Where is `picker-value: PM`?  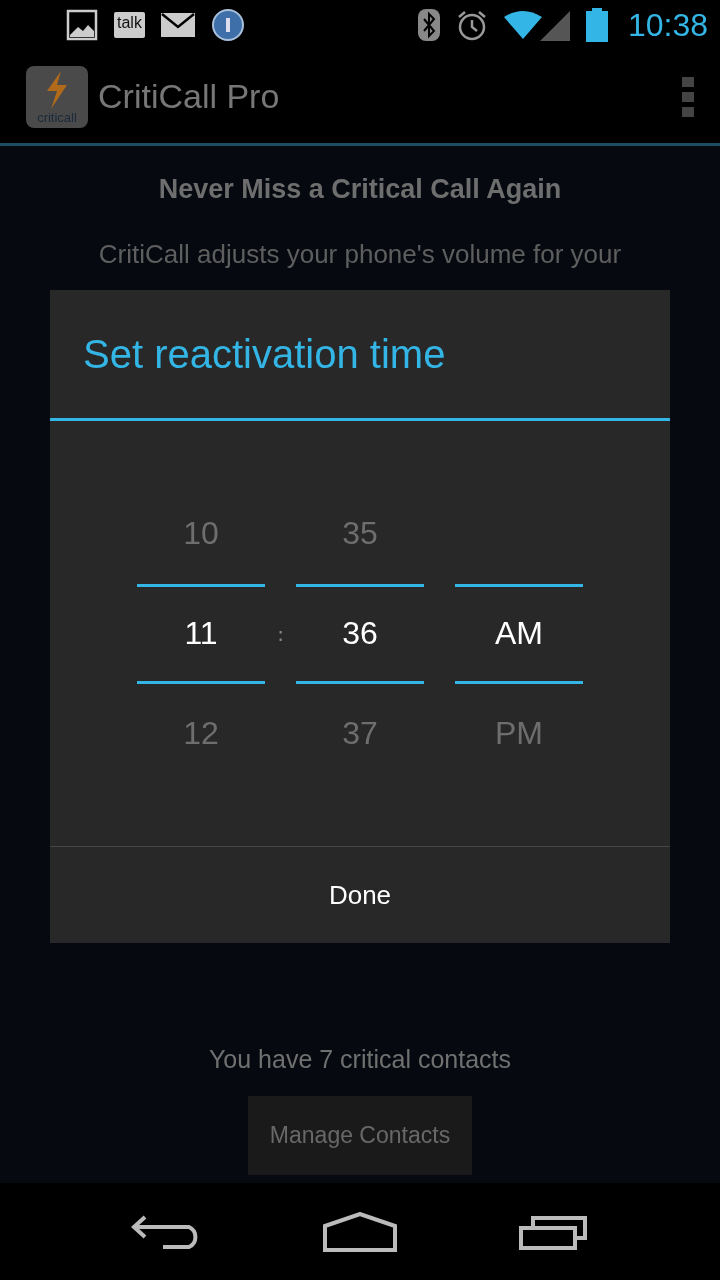
picker-value: PM is located at coordinates (519, 733).